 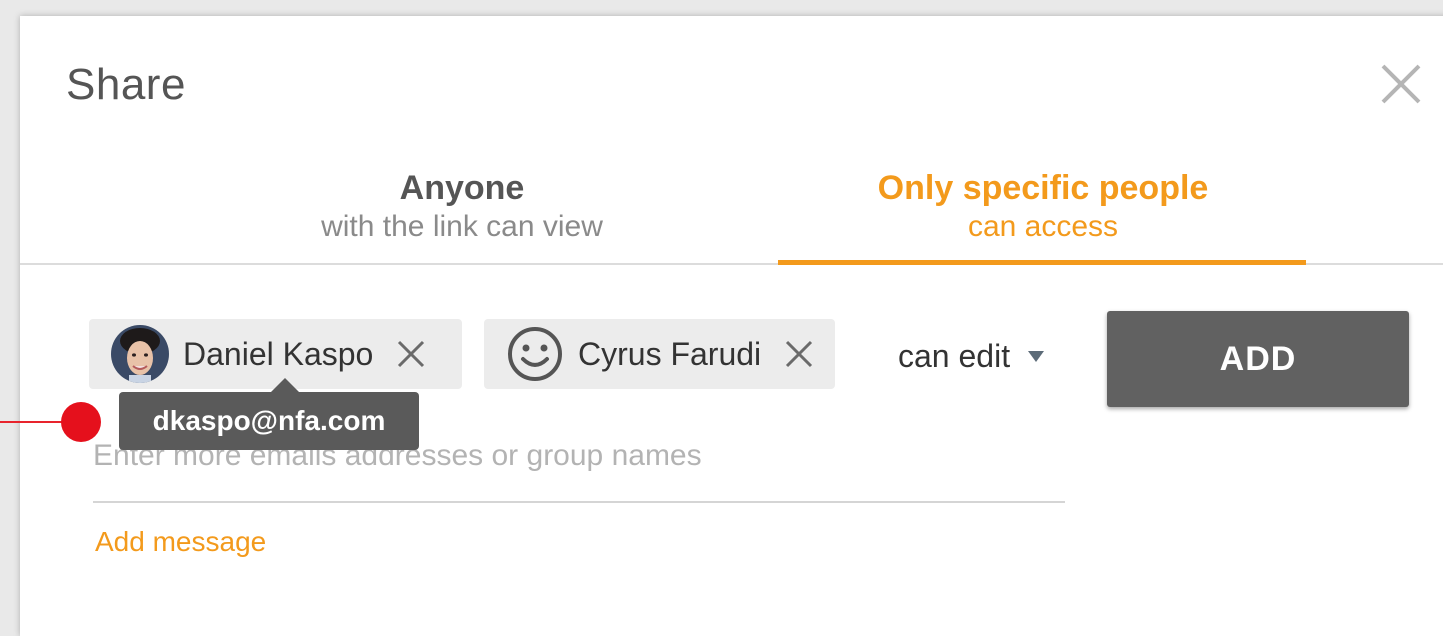 What do you see at coordinates (1401, 84) in the screenshot?
I see `close-icon` at bounding box center [1401, 84].